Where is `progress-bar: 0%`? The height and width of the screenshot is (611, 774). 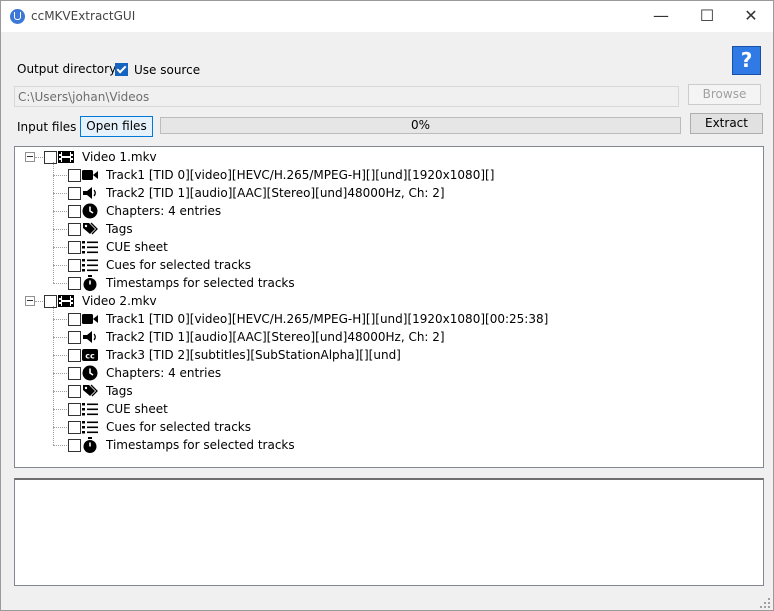 progress-bar: 0% is located at coordinates (420, 125).